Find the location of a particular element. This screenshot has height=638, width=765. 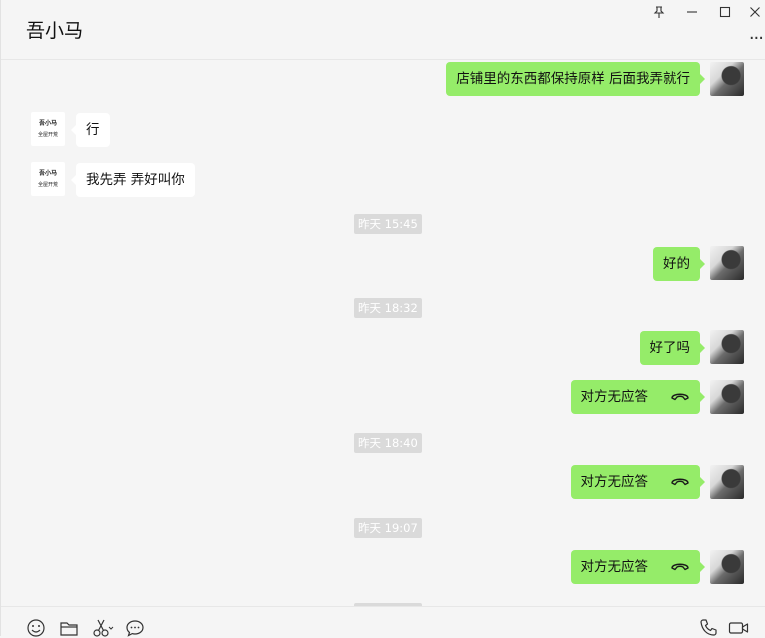

minimize-icon is located at coordinates (692, 12).